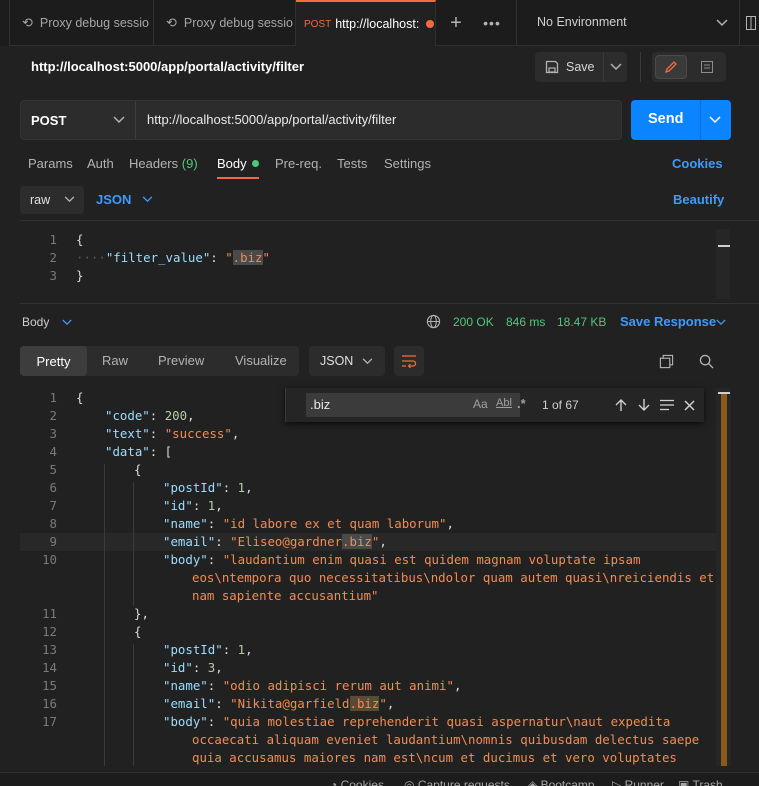 Image resolution: width=759 pixels, height=786 pixels. Describe the element at coordinates (100, 163) in the screenshot. I see `tab-auth: Auth` at that location.